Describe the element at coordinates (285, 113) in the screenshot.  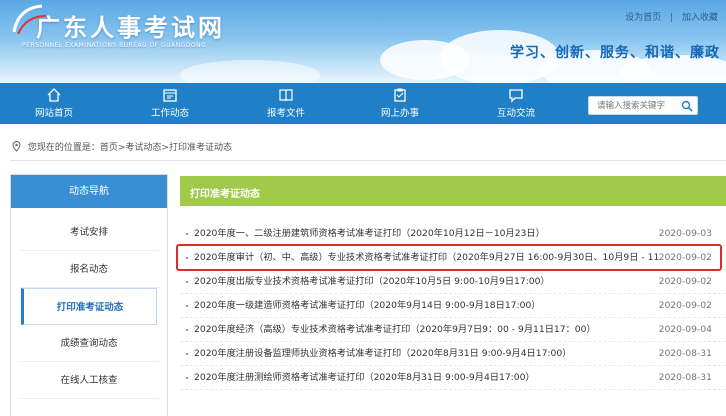
I see `nav-label: 报考文件` at that location.